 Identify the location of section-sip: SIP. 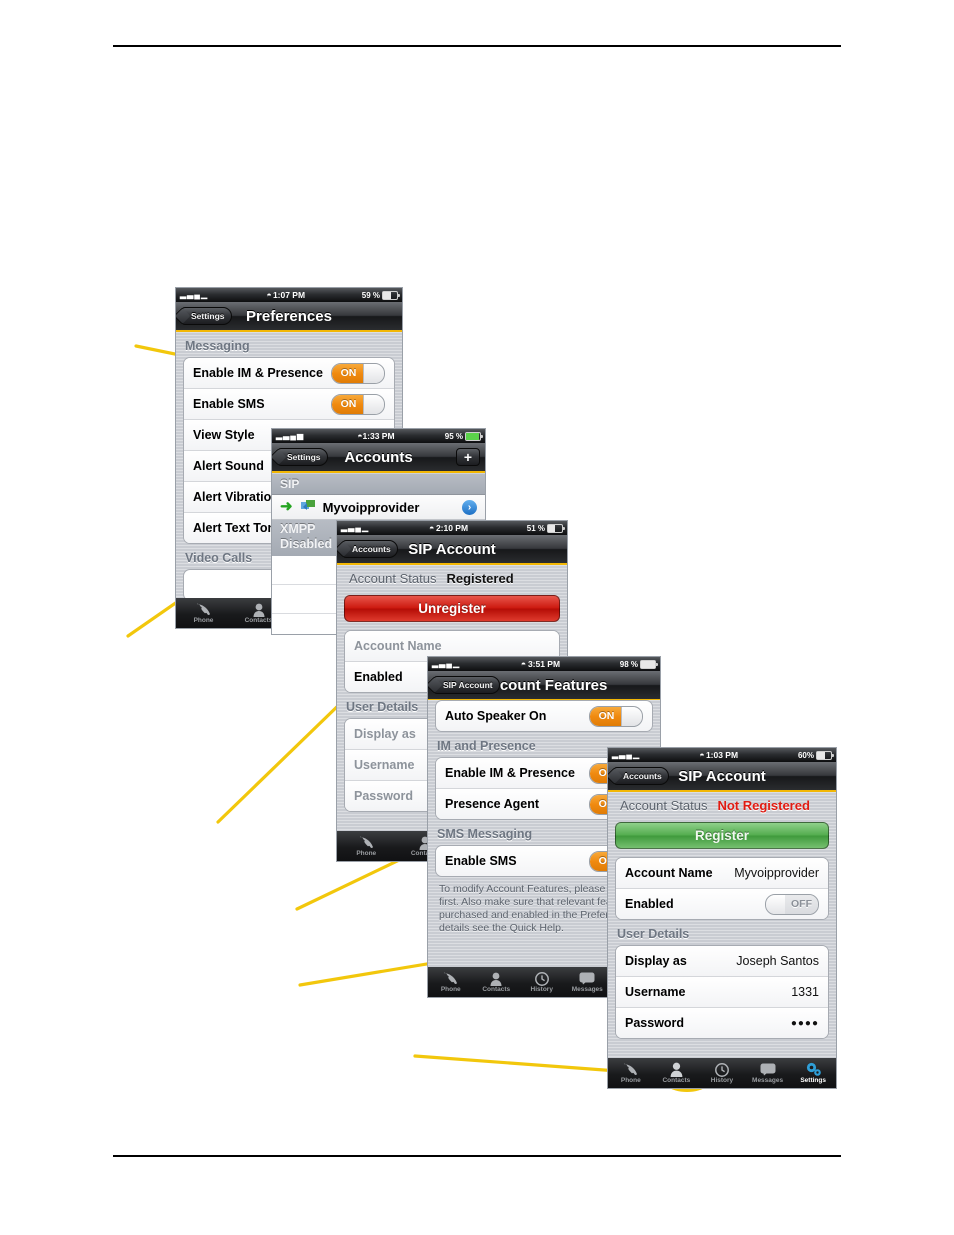
(378, 484).